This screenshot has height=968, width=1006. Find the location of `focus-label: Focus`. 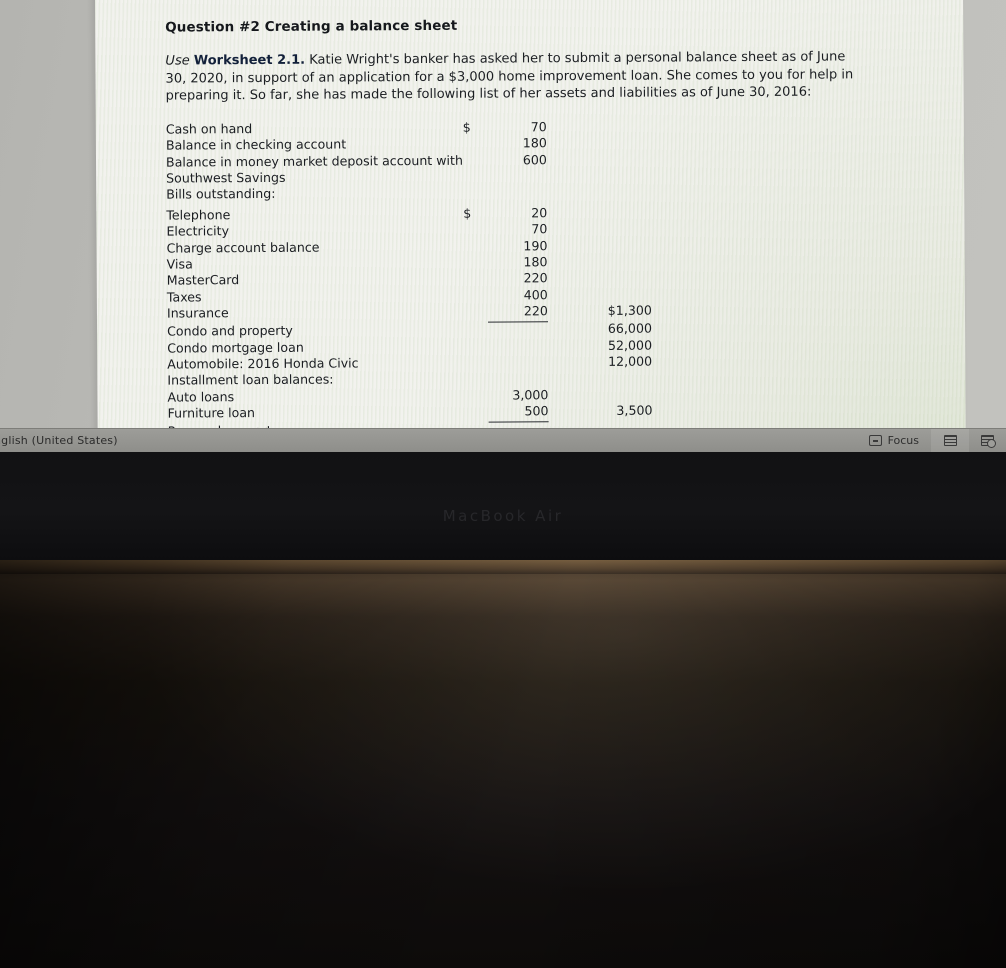

focus-label: Focus is located at coordinates (903, 440).